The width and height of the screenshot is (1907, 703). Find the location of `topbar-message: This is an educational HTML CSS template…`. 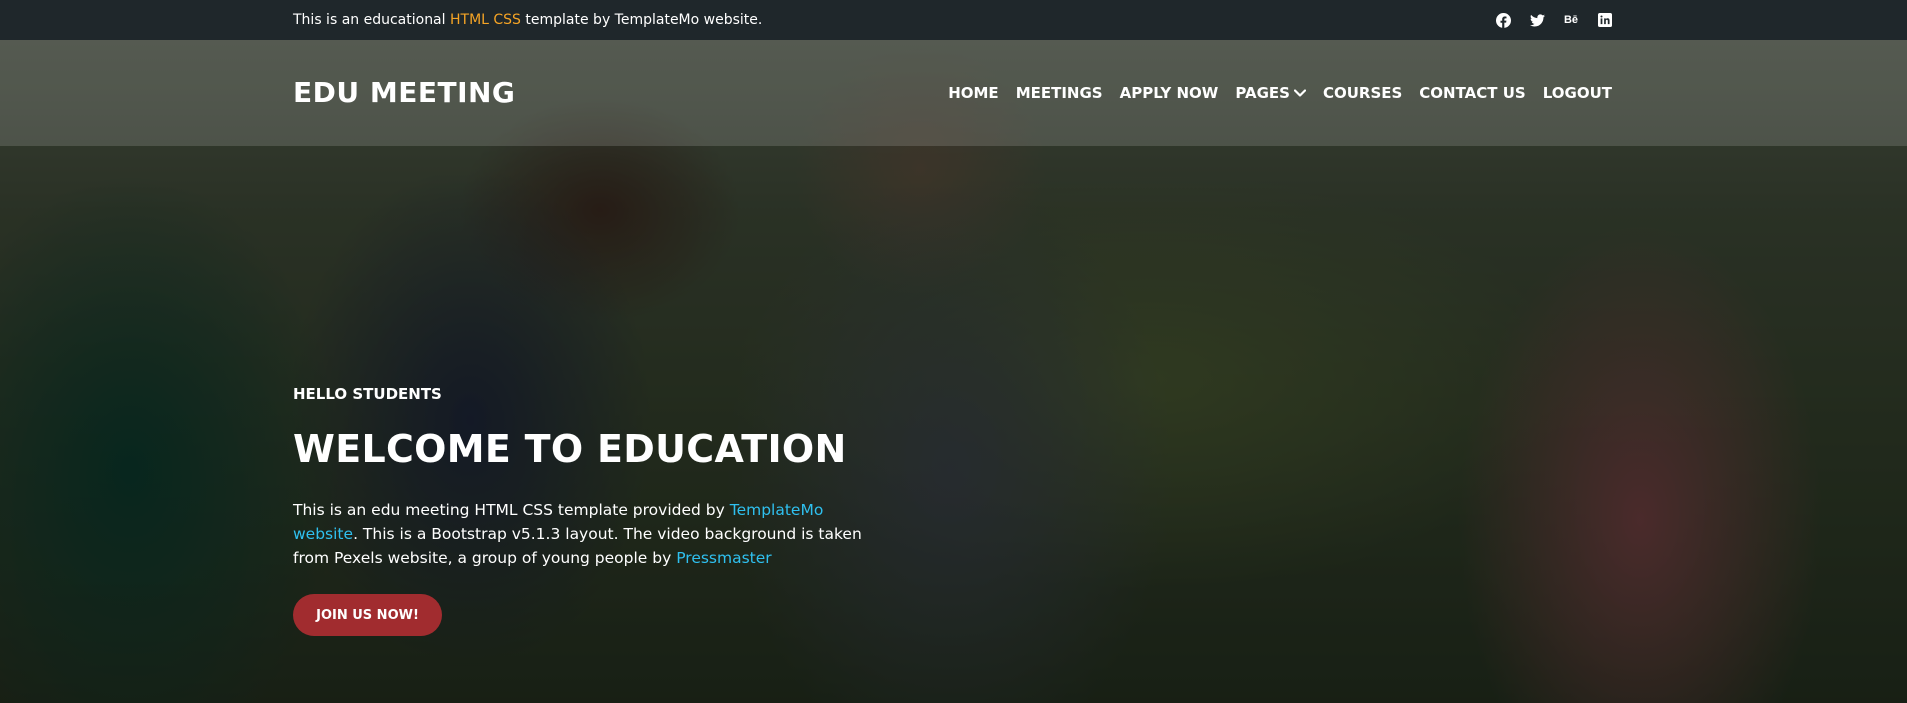

topbar-message: This is an educational HTML CSS template… is located at coordinates (527, 20).